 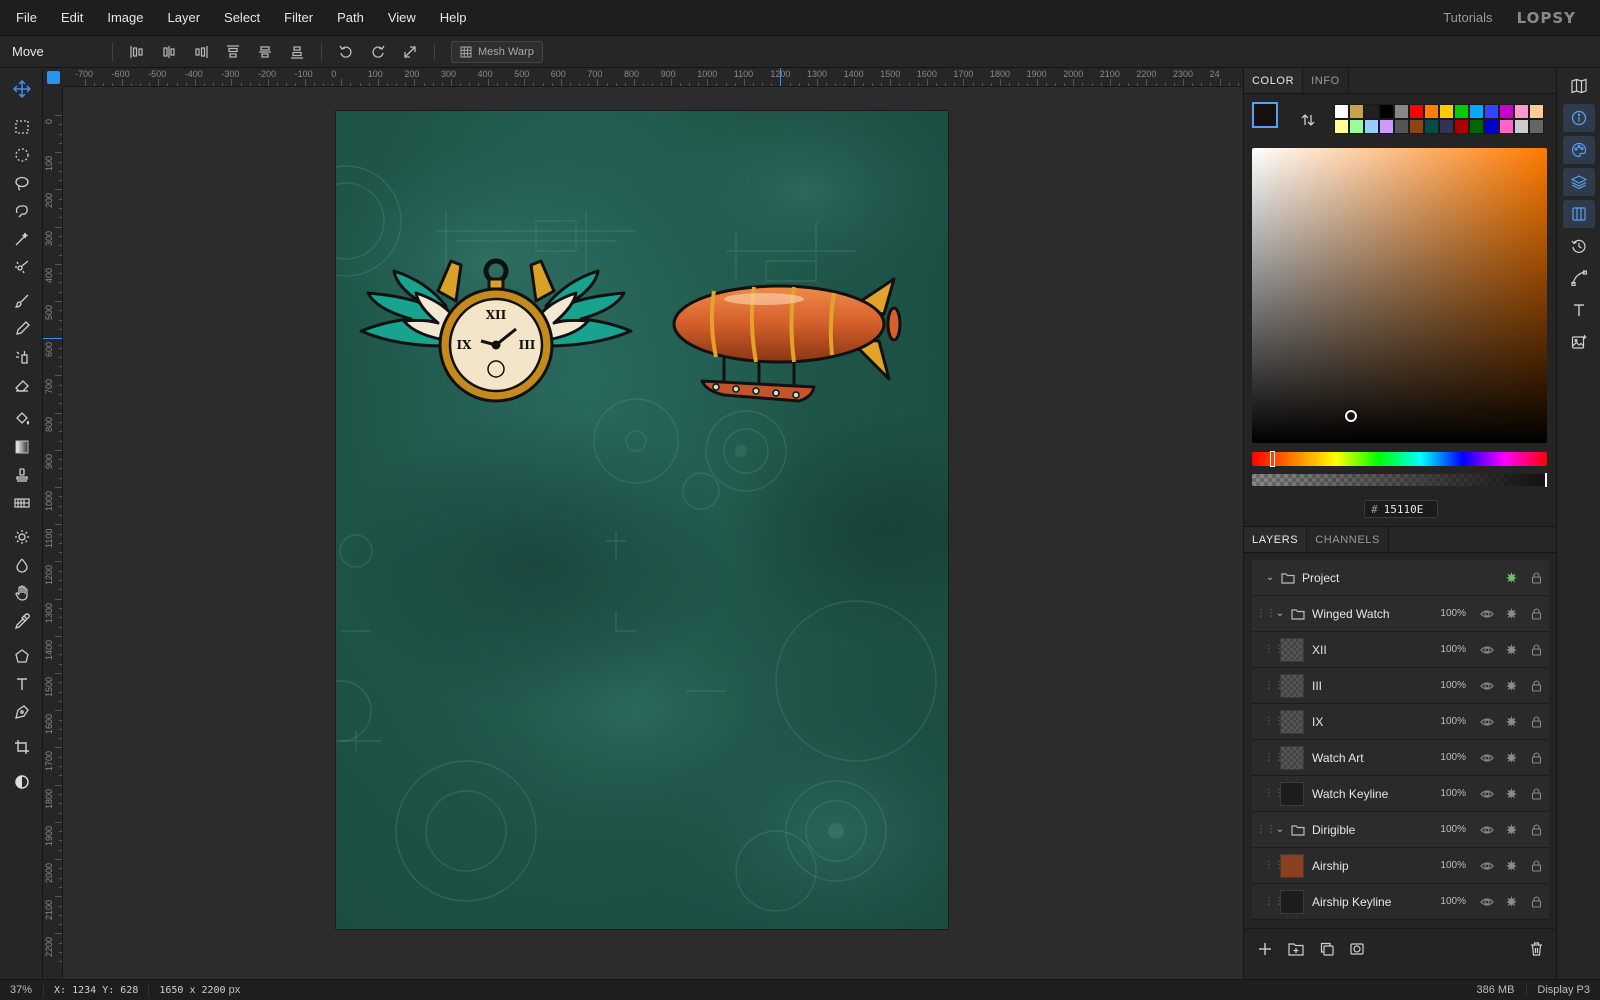 I want to click on layer-row-ix: ⋮⋮ IX 100%, so click(x=1400, y=722).